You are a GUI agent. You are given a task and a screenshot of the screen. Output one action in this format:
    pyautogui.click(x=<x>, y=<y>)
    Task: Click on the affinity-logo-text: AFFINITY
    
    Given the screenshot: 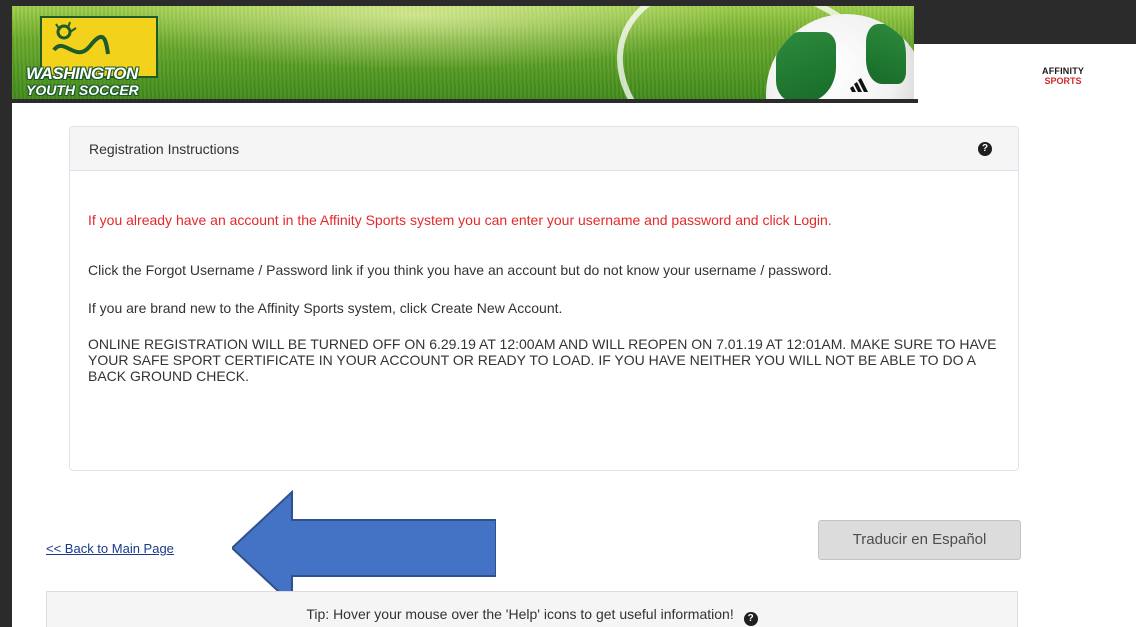 What is the action you would take?
    pyautogui.click(x=1063, y=71)
    